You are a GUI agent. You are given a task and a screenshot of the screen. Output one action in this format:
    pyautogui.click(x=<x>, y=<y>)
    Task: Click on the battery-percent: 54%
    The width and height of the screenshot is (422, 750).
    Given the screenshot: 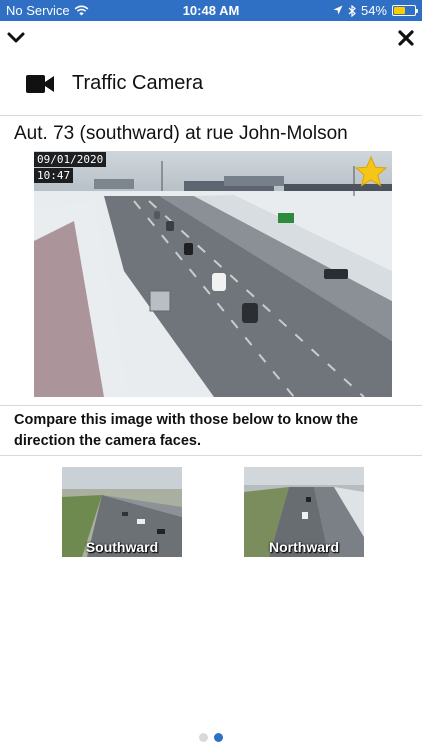 What is the action you would take?
    pyautogui.click(x=373, y=10)
    